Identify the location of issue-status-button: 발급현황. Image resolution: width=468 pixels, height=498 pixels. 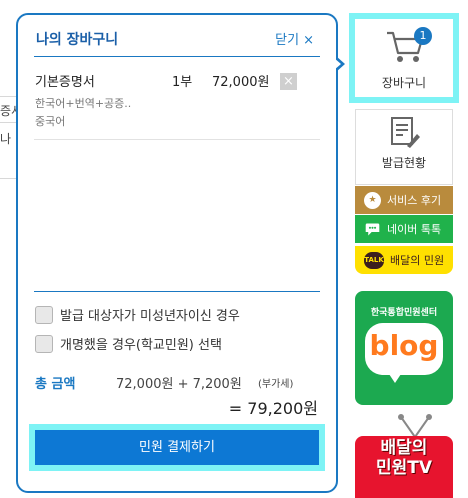
(404, 147).